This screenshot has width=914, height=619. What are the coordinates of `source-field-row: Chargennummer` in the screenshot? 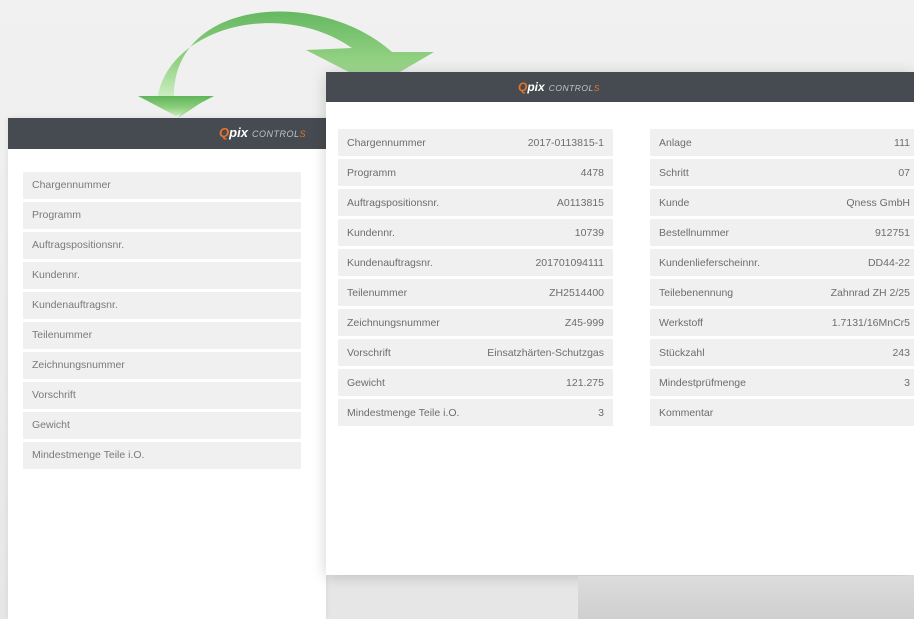 It's located at (162, 185).